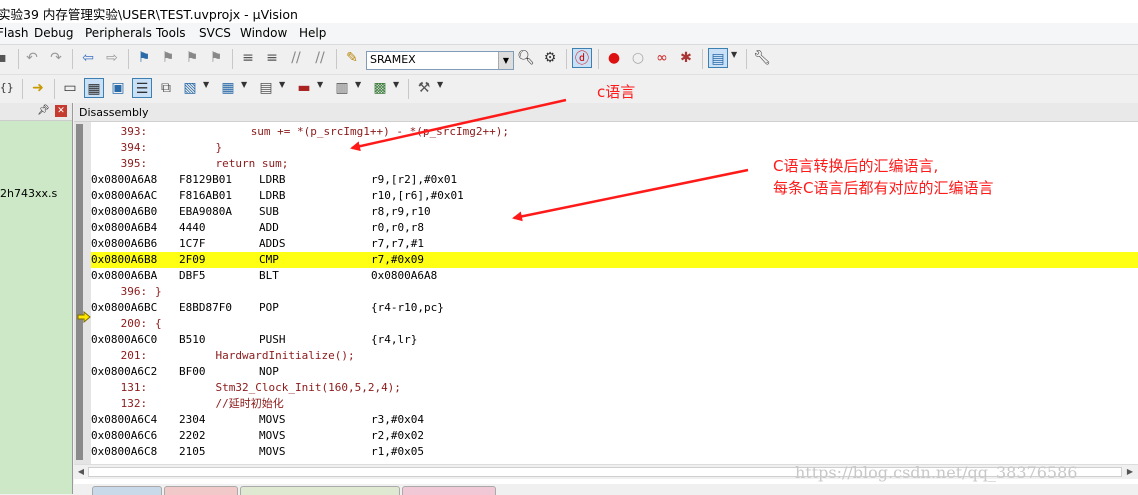  I want to click on flash-download-icon: ▪, so click(6, 58).